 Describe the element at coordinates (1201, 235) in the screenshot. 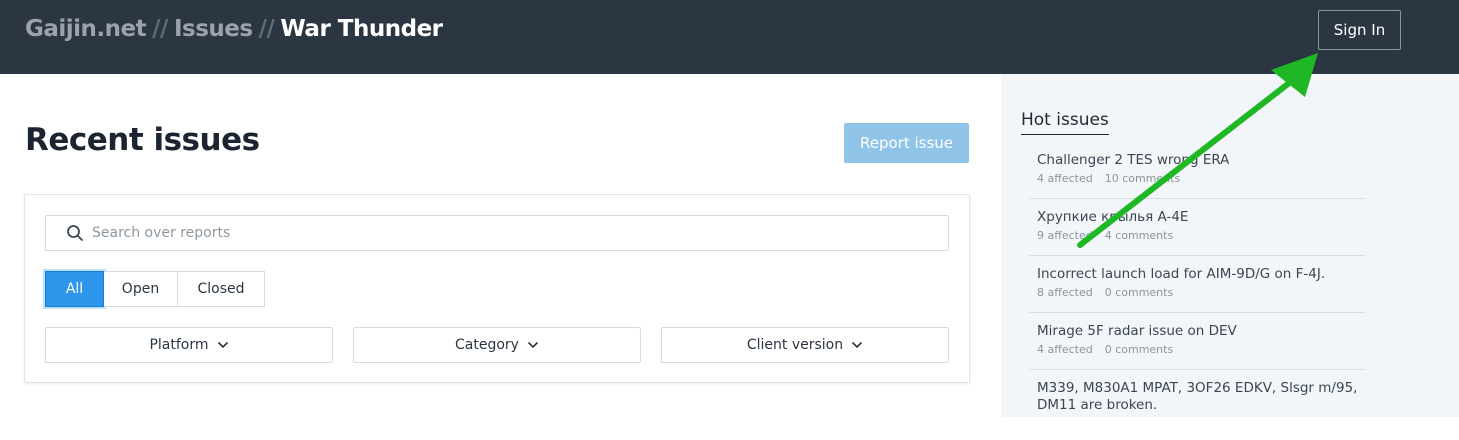

I see `hot-issue-meta: 9 affected 4 comments` at that location.